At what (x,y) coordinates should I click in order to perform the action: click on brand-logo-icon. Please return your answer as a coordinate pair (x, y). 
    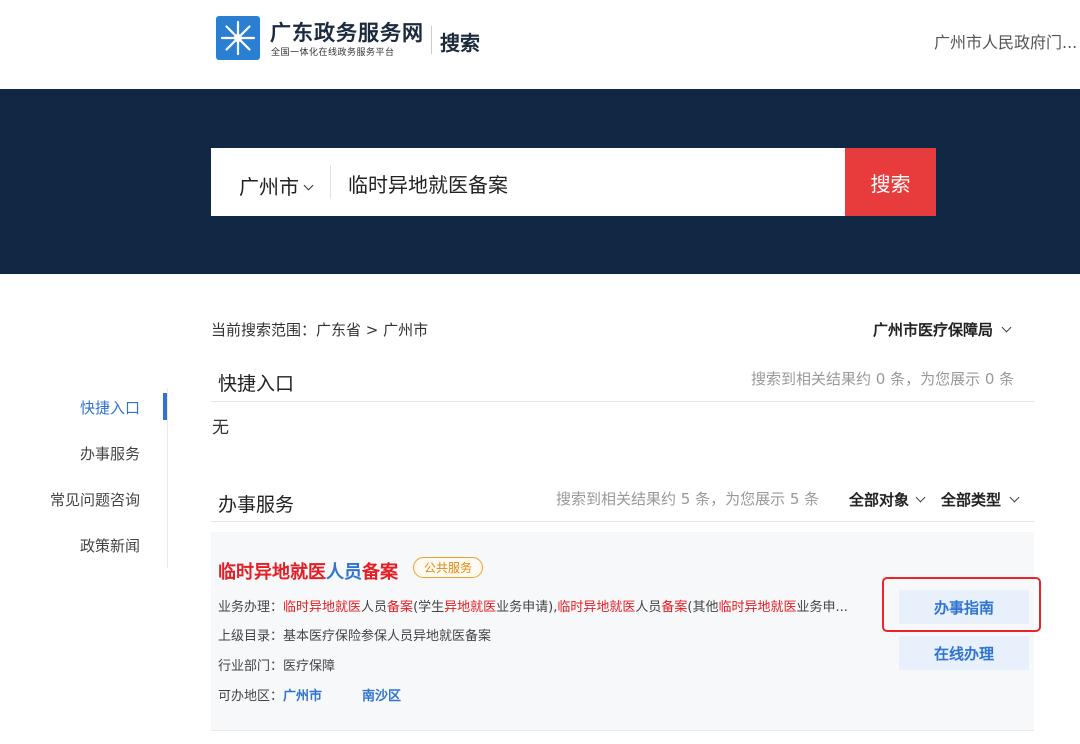
    Looking at the image, I should click on (238, 38).